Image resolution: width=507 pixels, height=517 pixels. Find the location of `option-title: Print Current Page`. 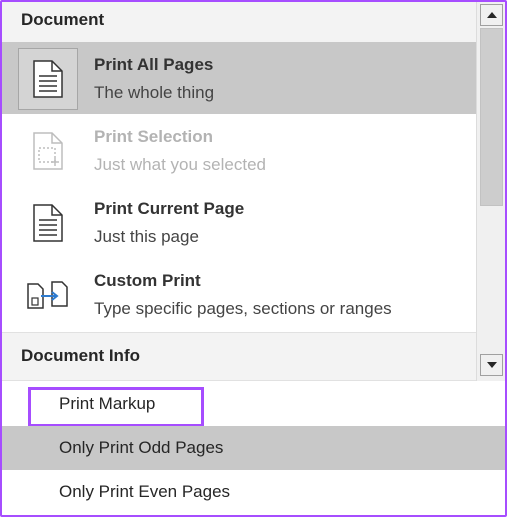

option-title: Print Current Page is located at coordinates (169, 208).